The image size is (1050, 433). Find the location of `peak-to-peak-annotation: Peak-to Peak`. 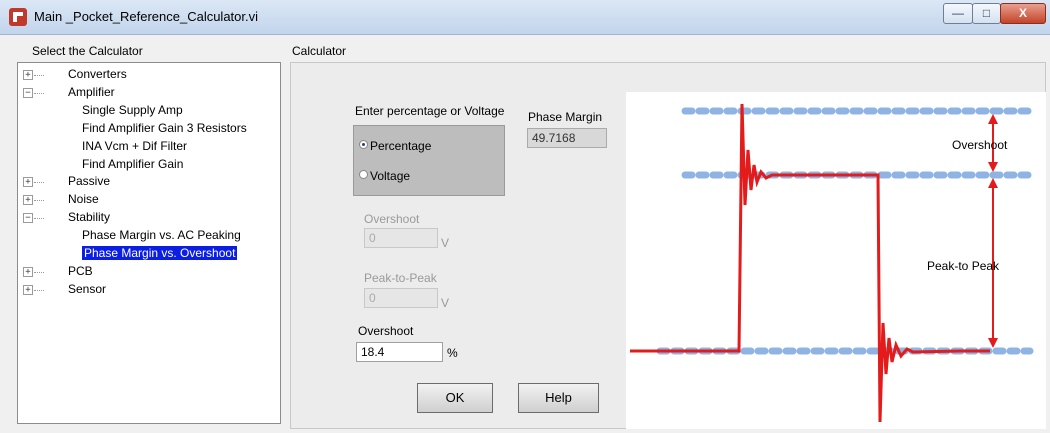

peak-to-peak-annotation: Peak-to Peak is located at coordinates (963, 266).